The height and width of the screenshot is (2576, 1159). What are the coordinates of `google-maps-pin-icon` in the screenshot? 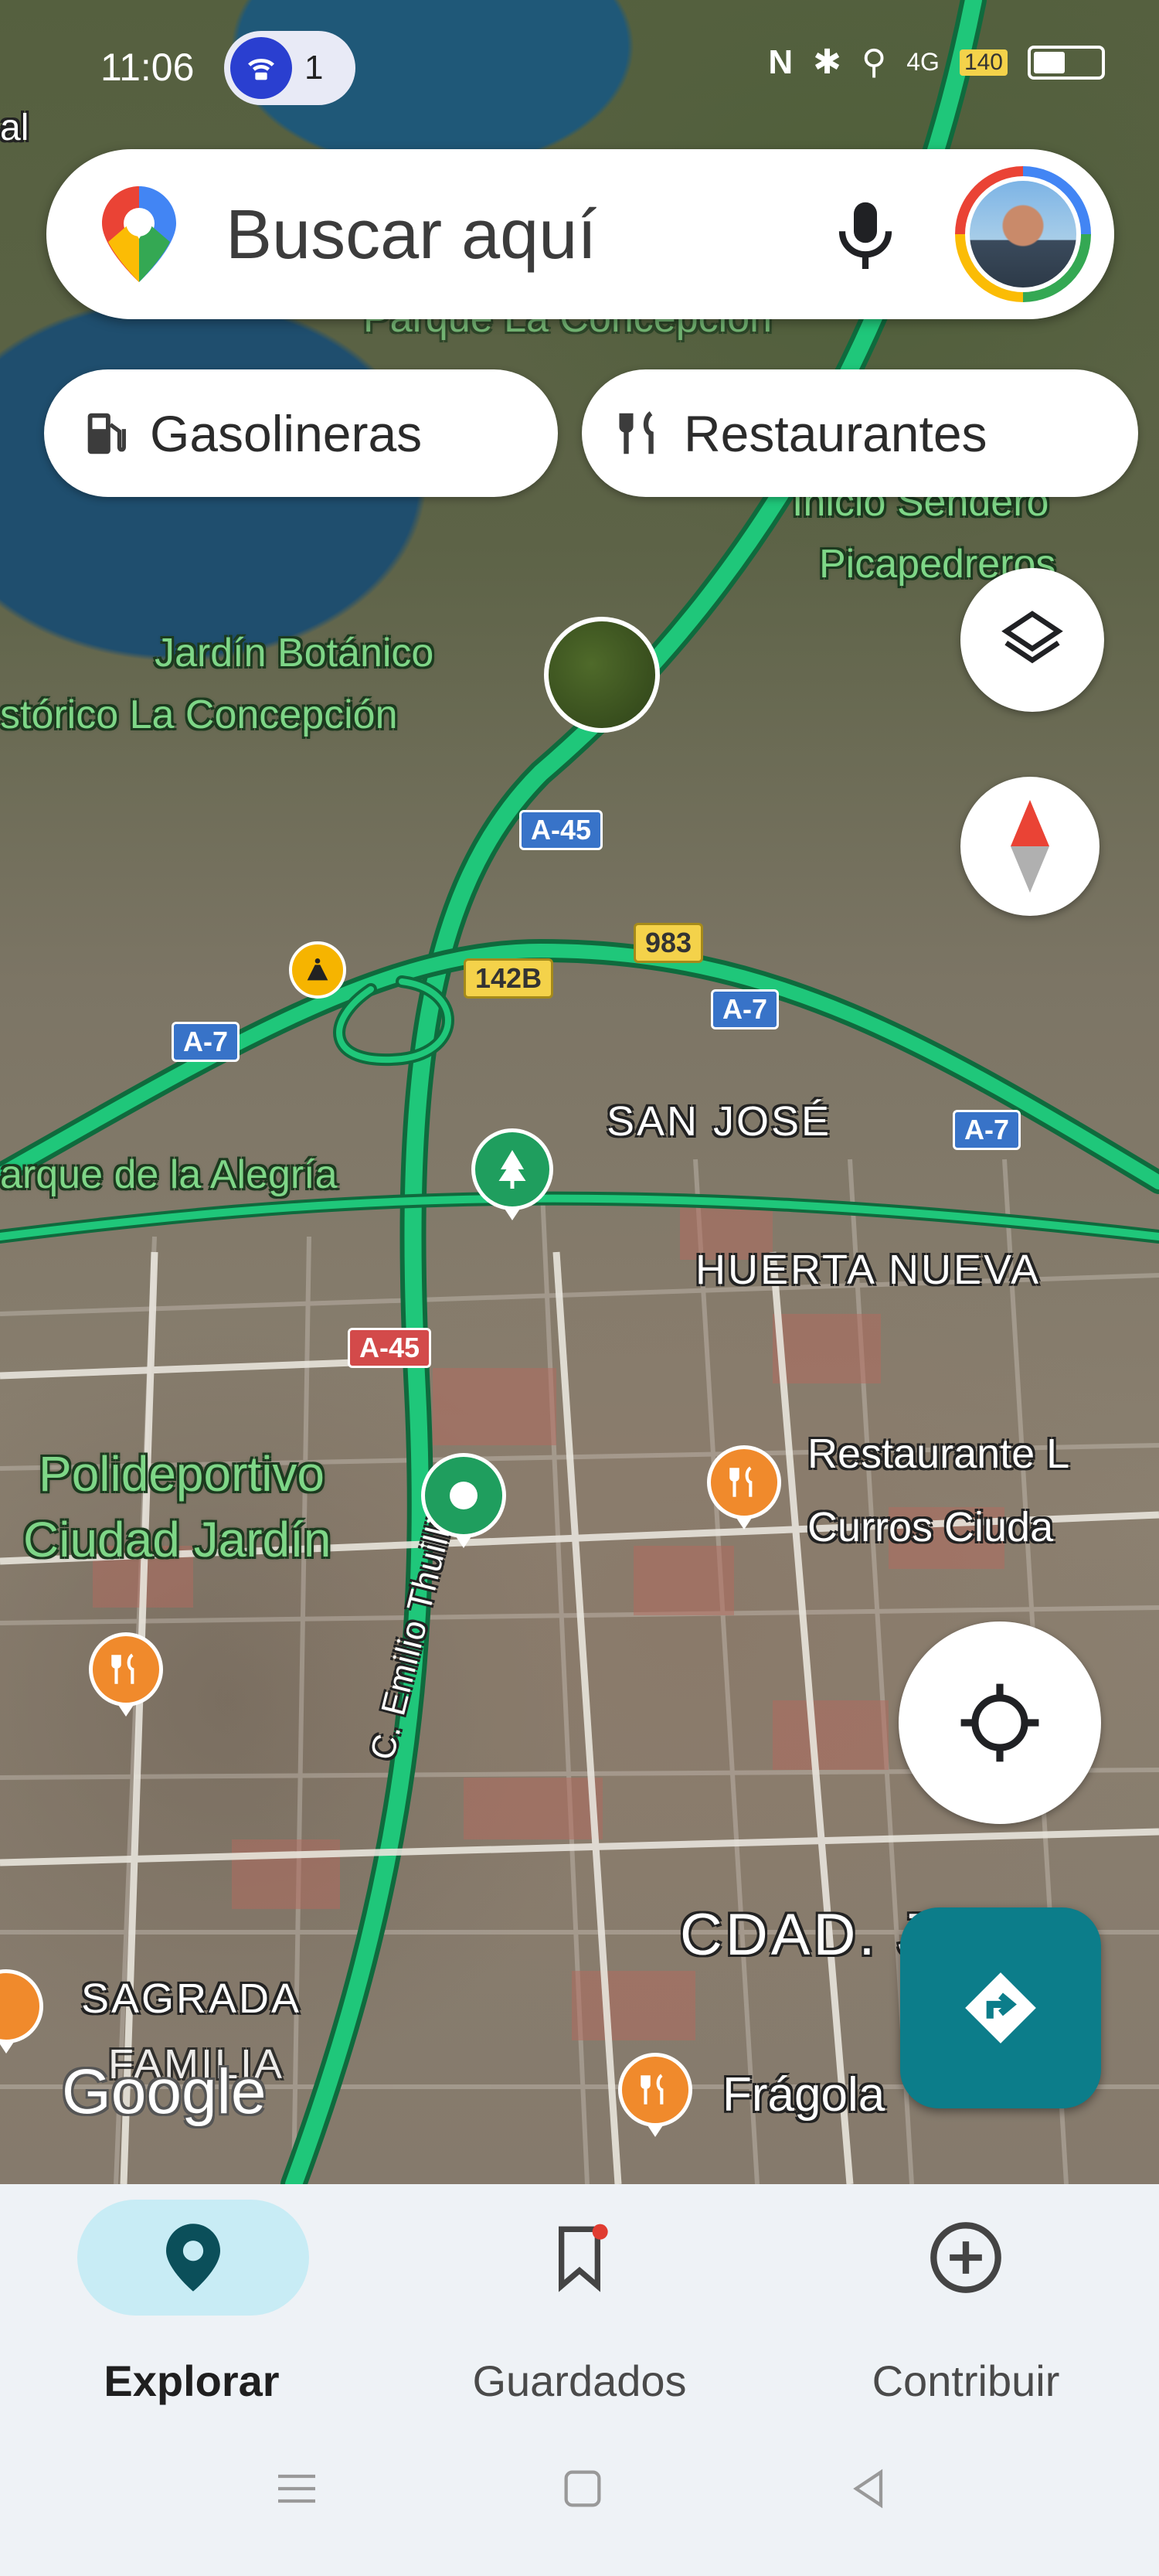 It's located at (139, 234).